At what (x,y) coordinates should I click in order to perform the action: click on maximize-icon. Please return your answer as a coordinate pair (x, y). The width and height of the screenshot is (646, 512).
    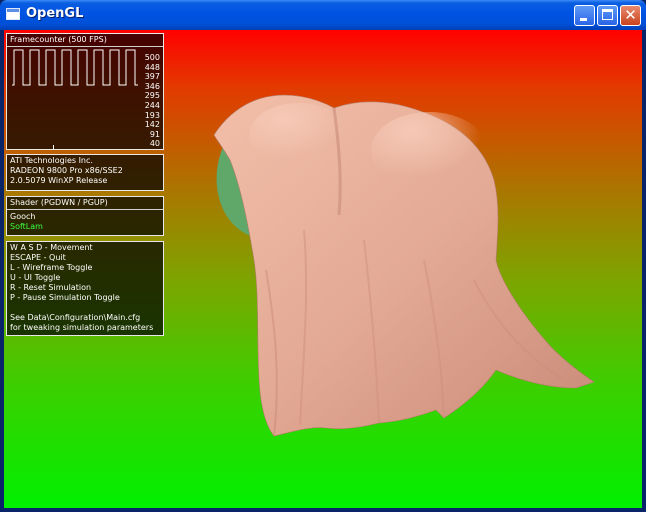
    Looking at the image, I should click on (607, 14).